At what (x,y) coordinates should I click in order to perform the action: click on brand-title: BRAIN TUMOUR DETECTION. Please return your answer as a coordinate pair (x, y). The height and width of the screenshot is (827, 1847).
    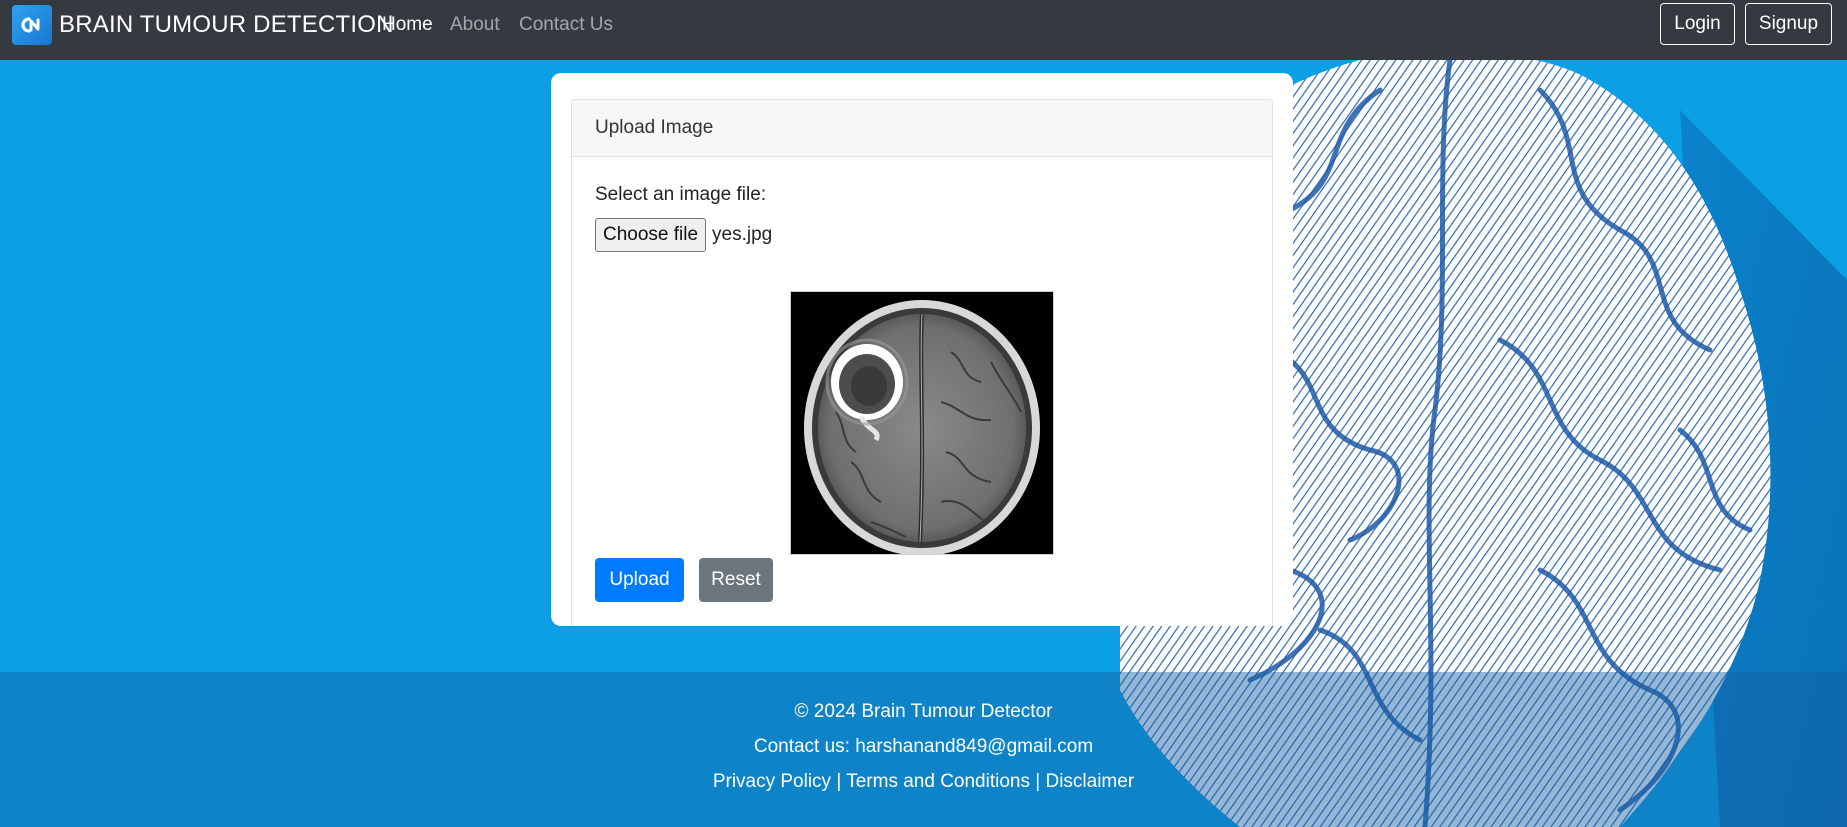
    Looking at the image, I should click on (226, 24).